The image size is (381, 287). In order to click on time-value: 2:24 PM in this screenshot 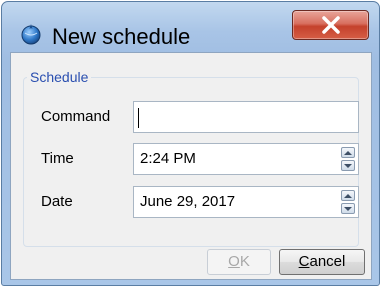, I will do `click(168, 158)`.